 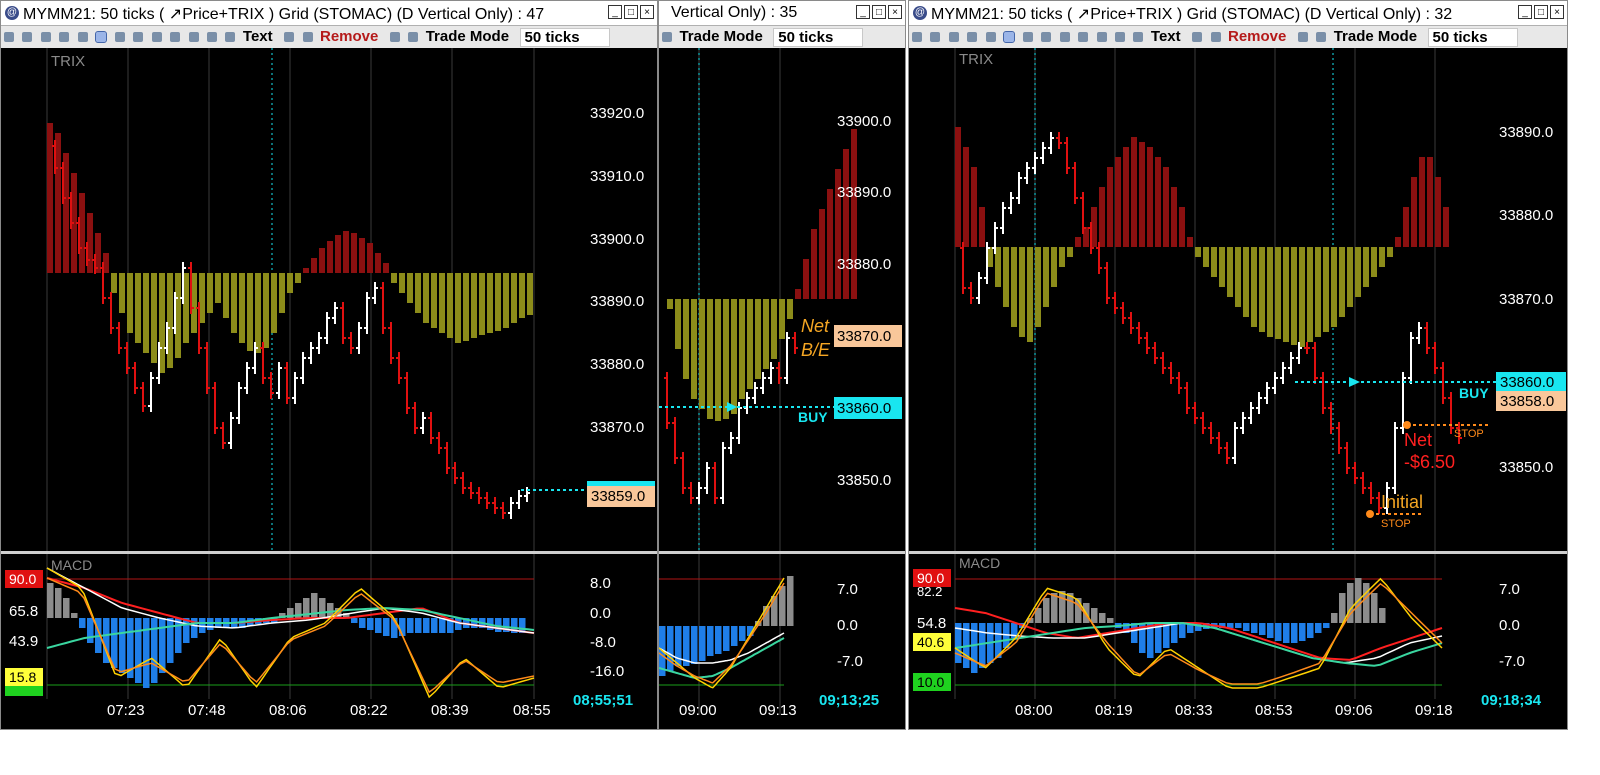 What do you see at coordinates (930, 682) in the screenshot?
I see `stoch-level: 10.0` at bounding box center [930, 682].